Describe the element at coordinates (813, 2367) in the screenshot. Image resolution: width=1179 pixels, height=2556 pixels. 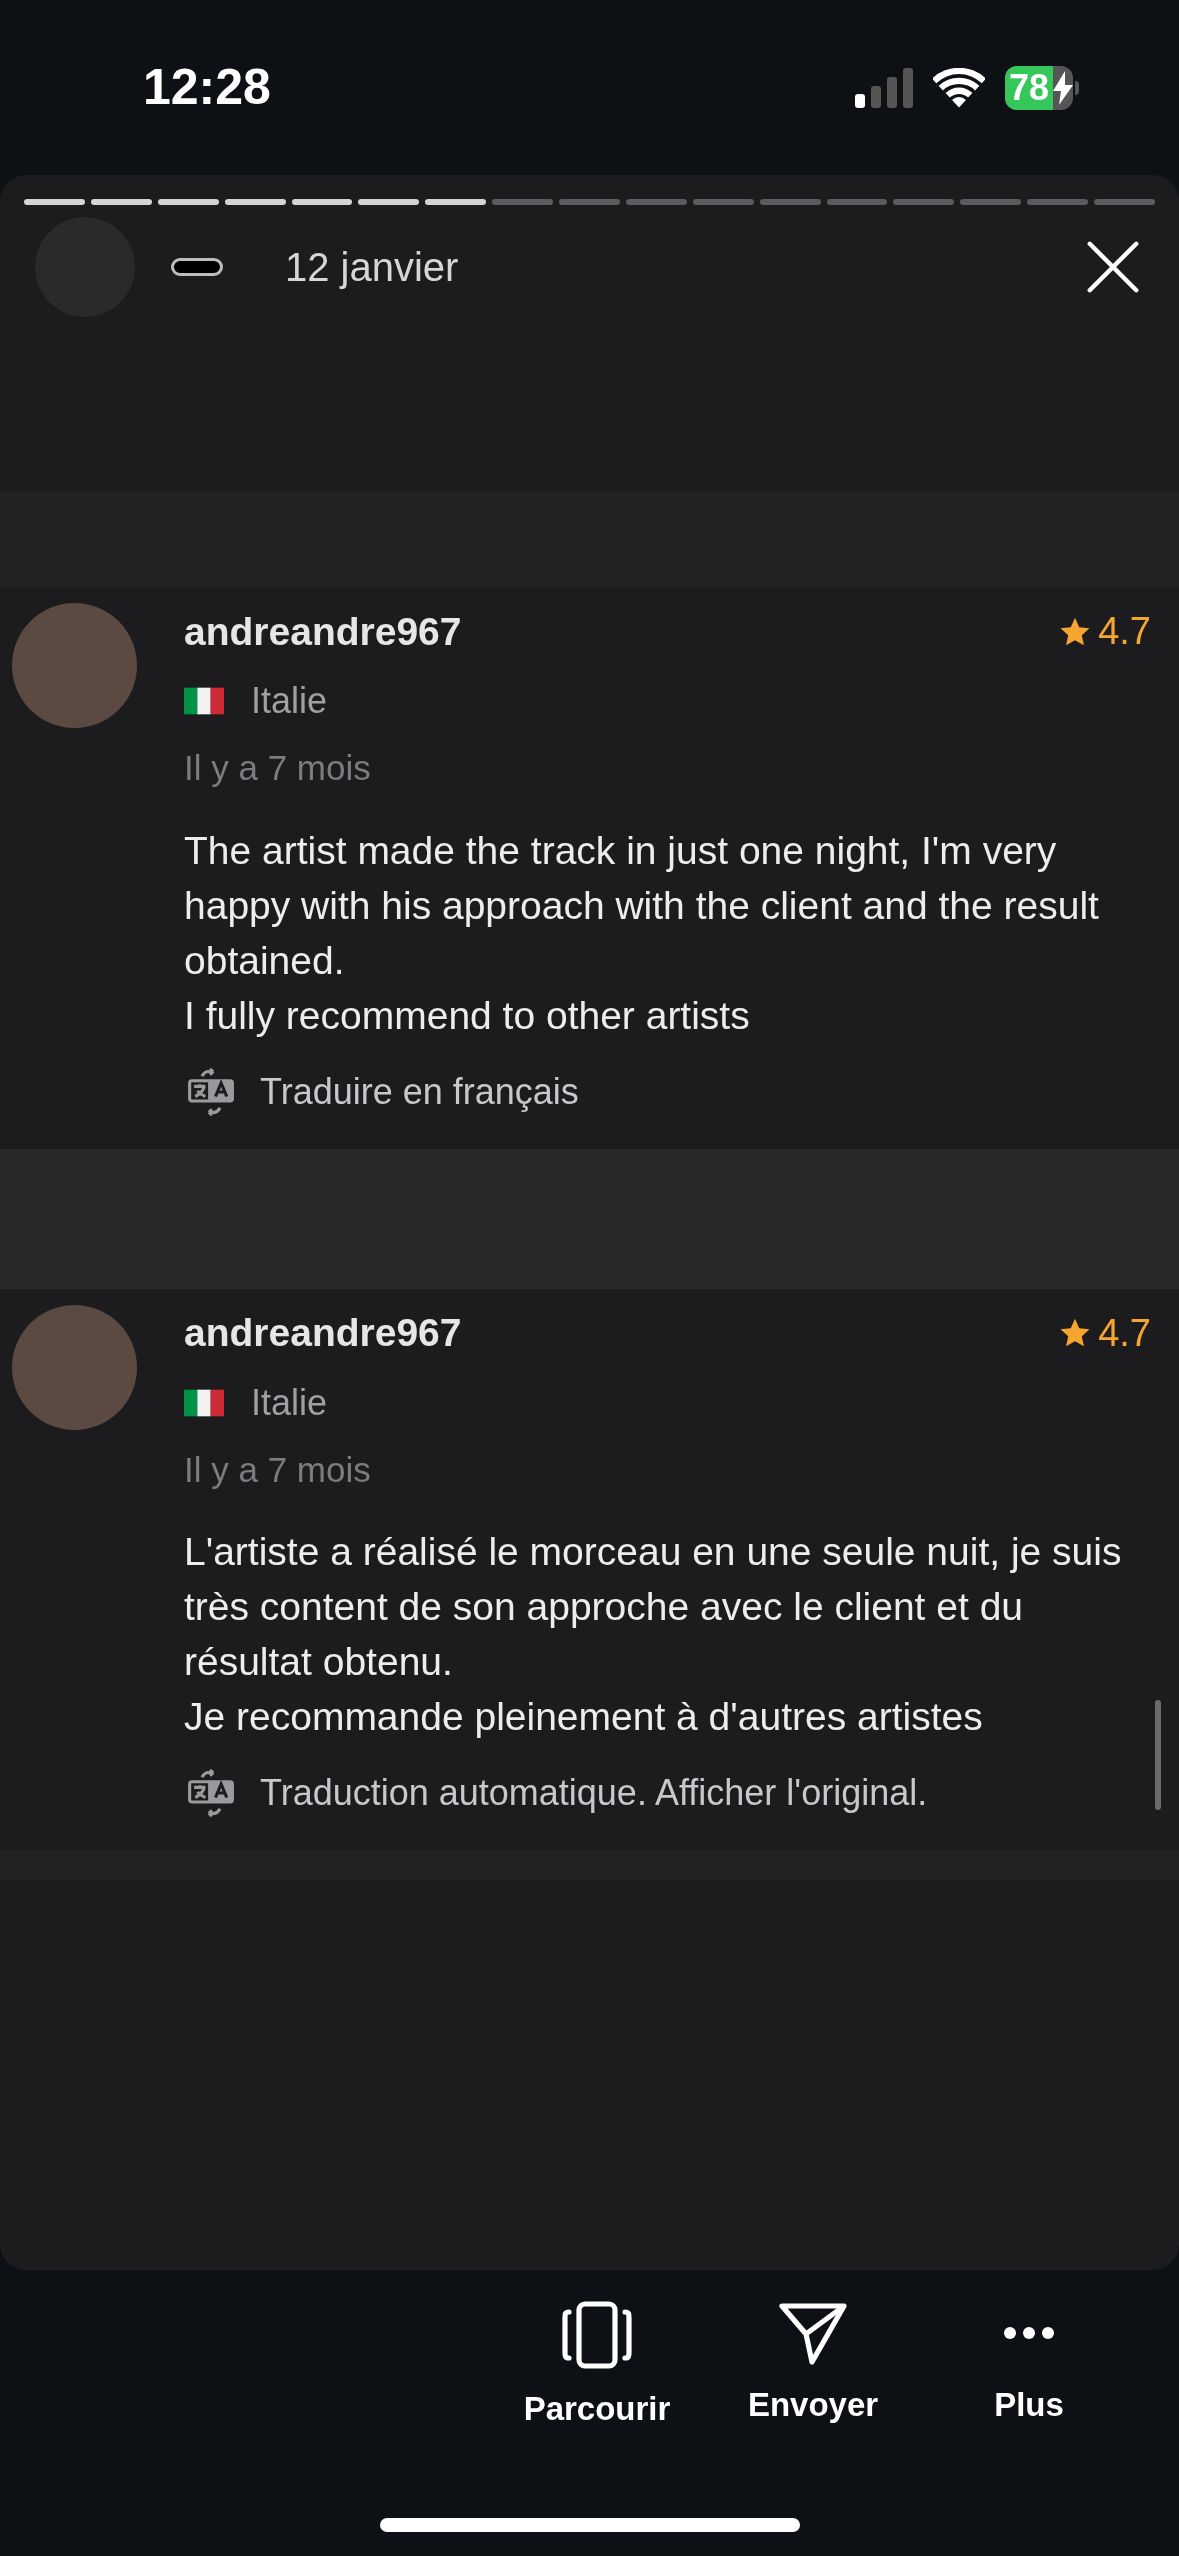
I see `action-button: Envoyer` at that location.